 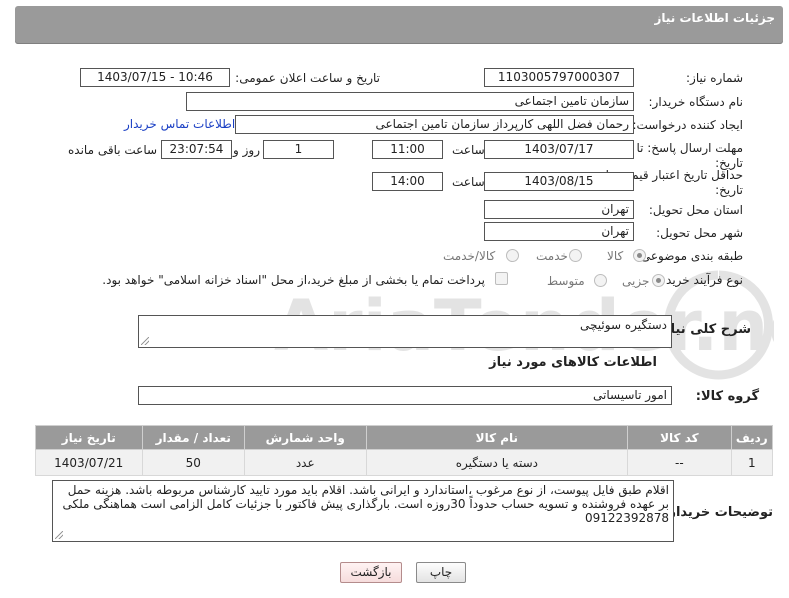 What do you see at coordinates (752, 462) in the screenshot?
I see `cell-row: 1` at bounding box center [752, 462].